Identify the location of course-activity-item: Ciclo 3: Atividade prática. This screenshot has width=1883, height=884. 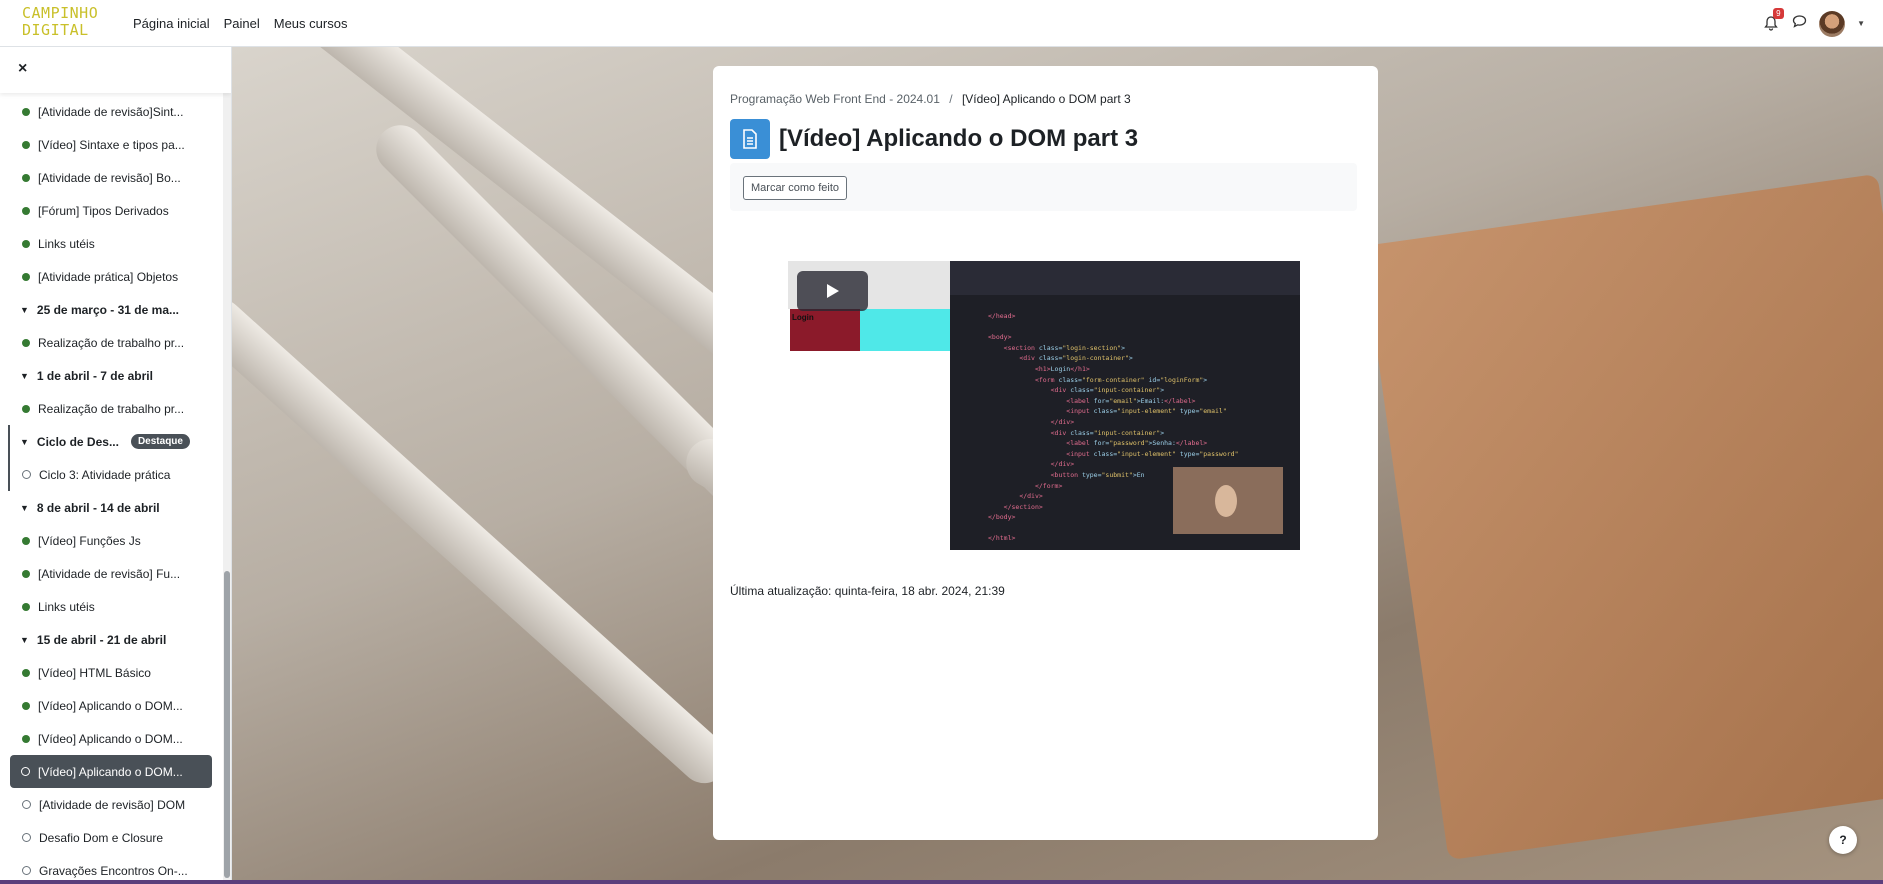
(111, 474).